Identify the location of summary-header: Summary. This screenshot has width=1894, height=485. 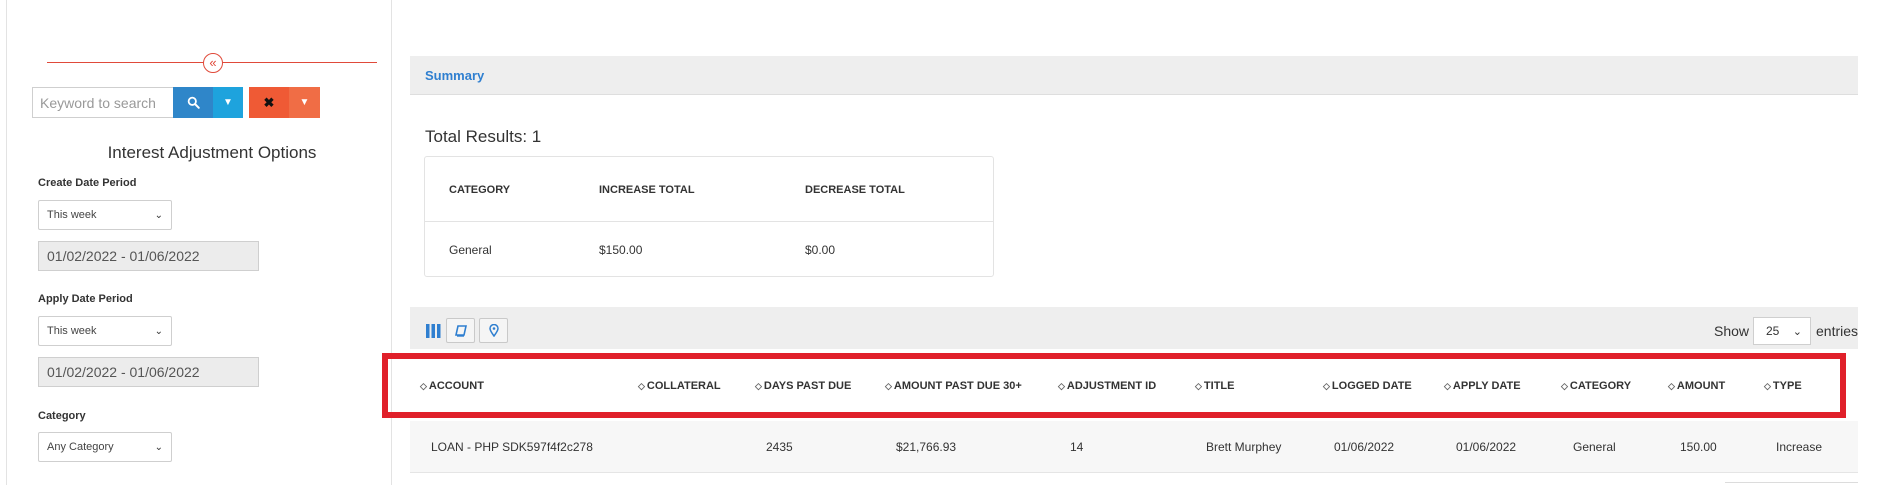
(1134, 75).